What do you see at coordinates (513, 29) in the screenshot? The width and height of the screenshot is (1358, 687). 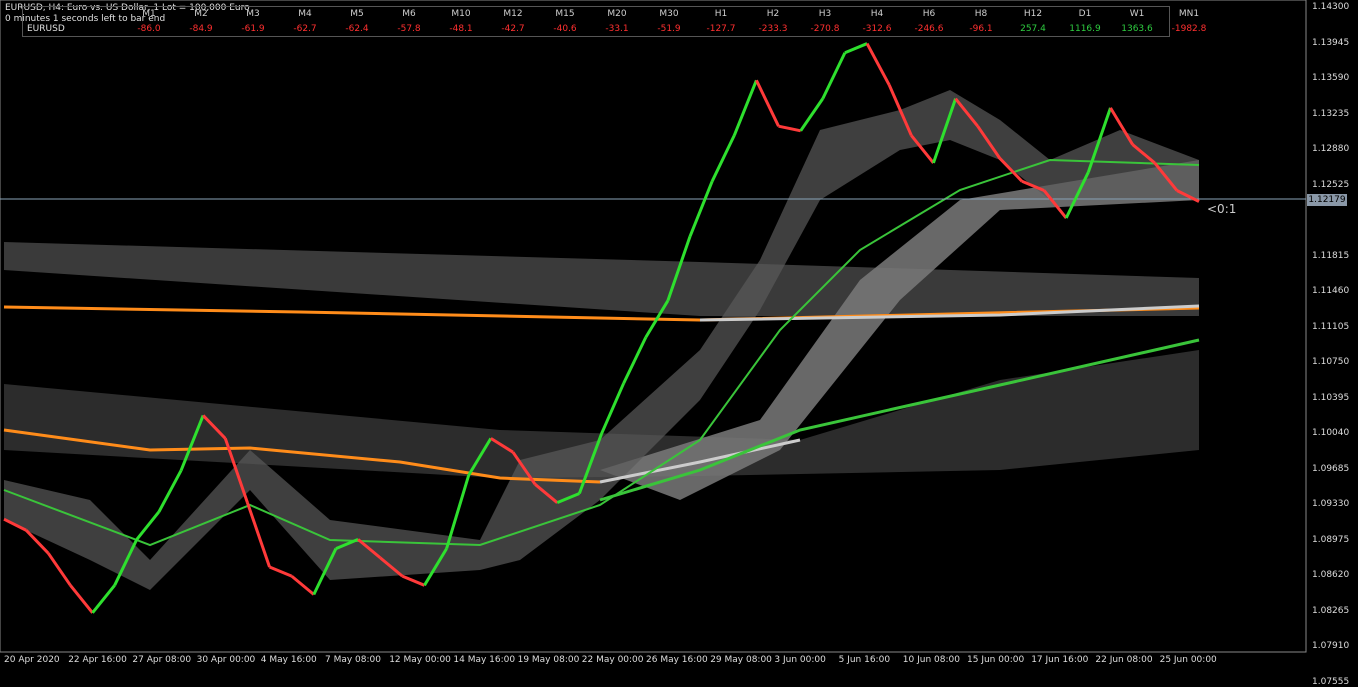 I see `strength-value-m12: -42.7` at bounding box center [513, 29].